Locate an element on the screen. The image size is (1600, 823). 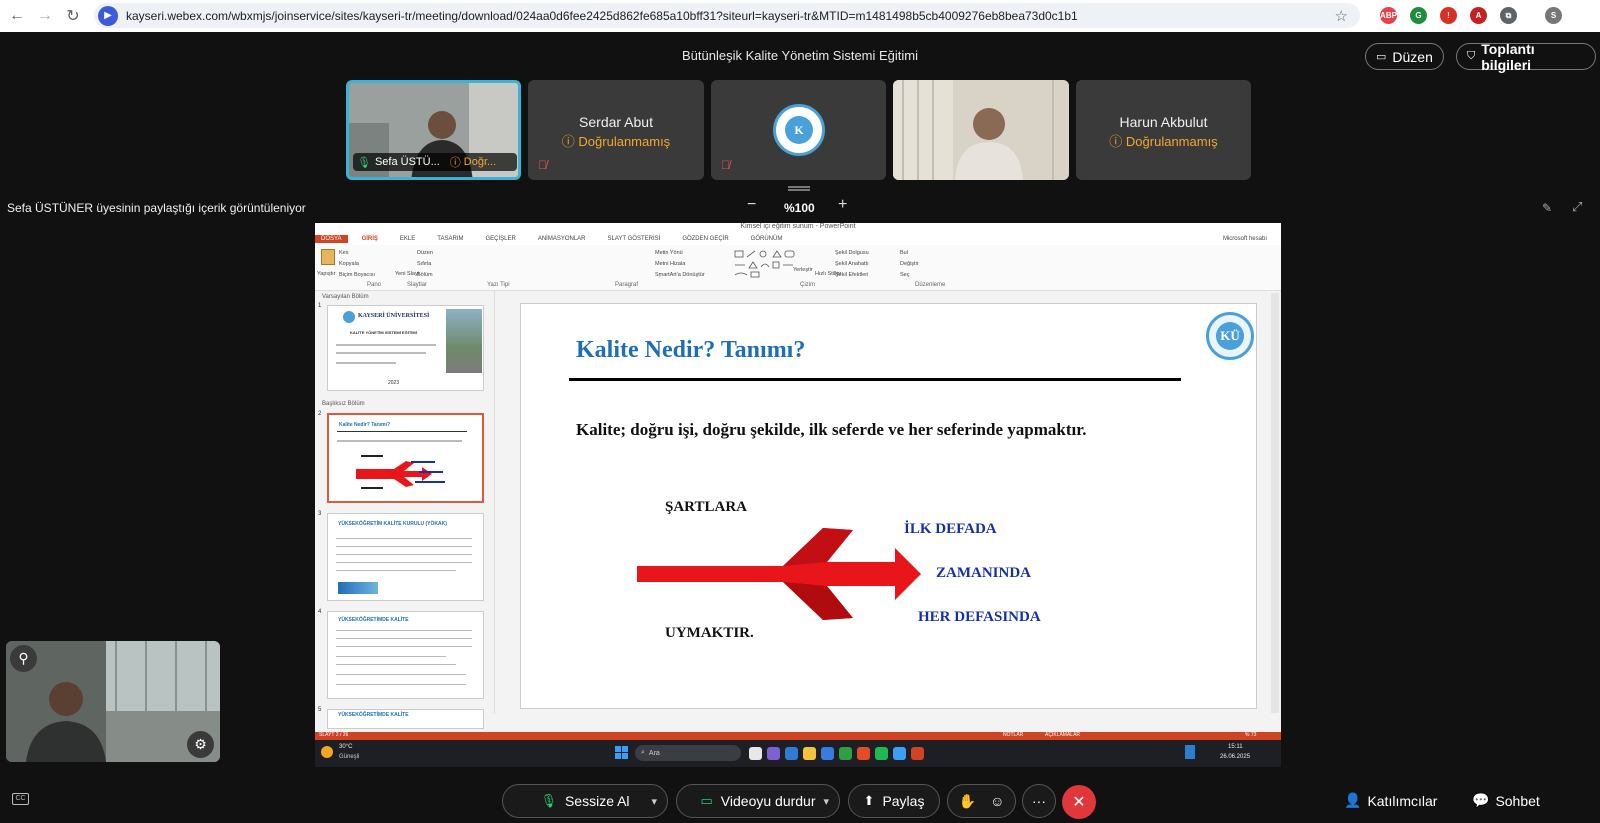
ppt-vertical-scrollbar is located at coordinates (1275, 503).